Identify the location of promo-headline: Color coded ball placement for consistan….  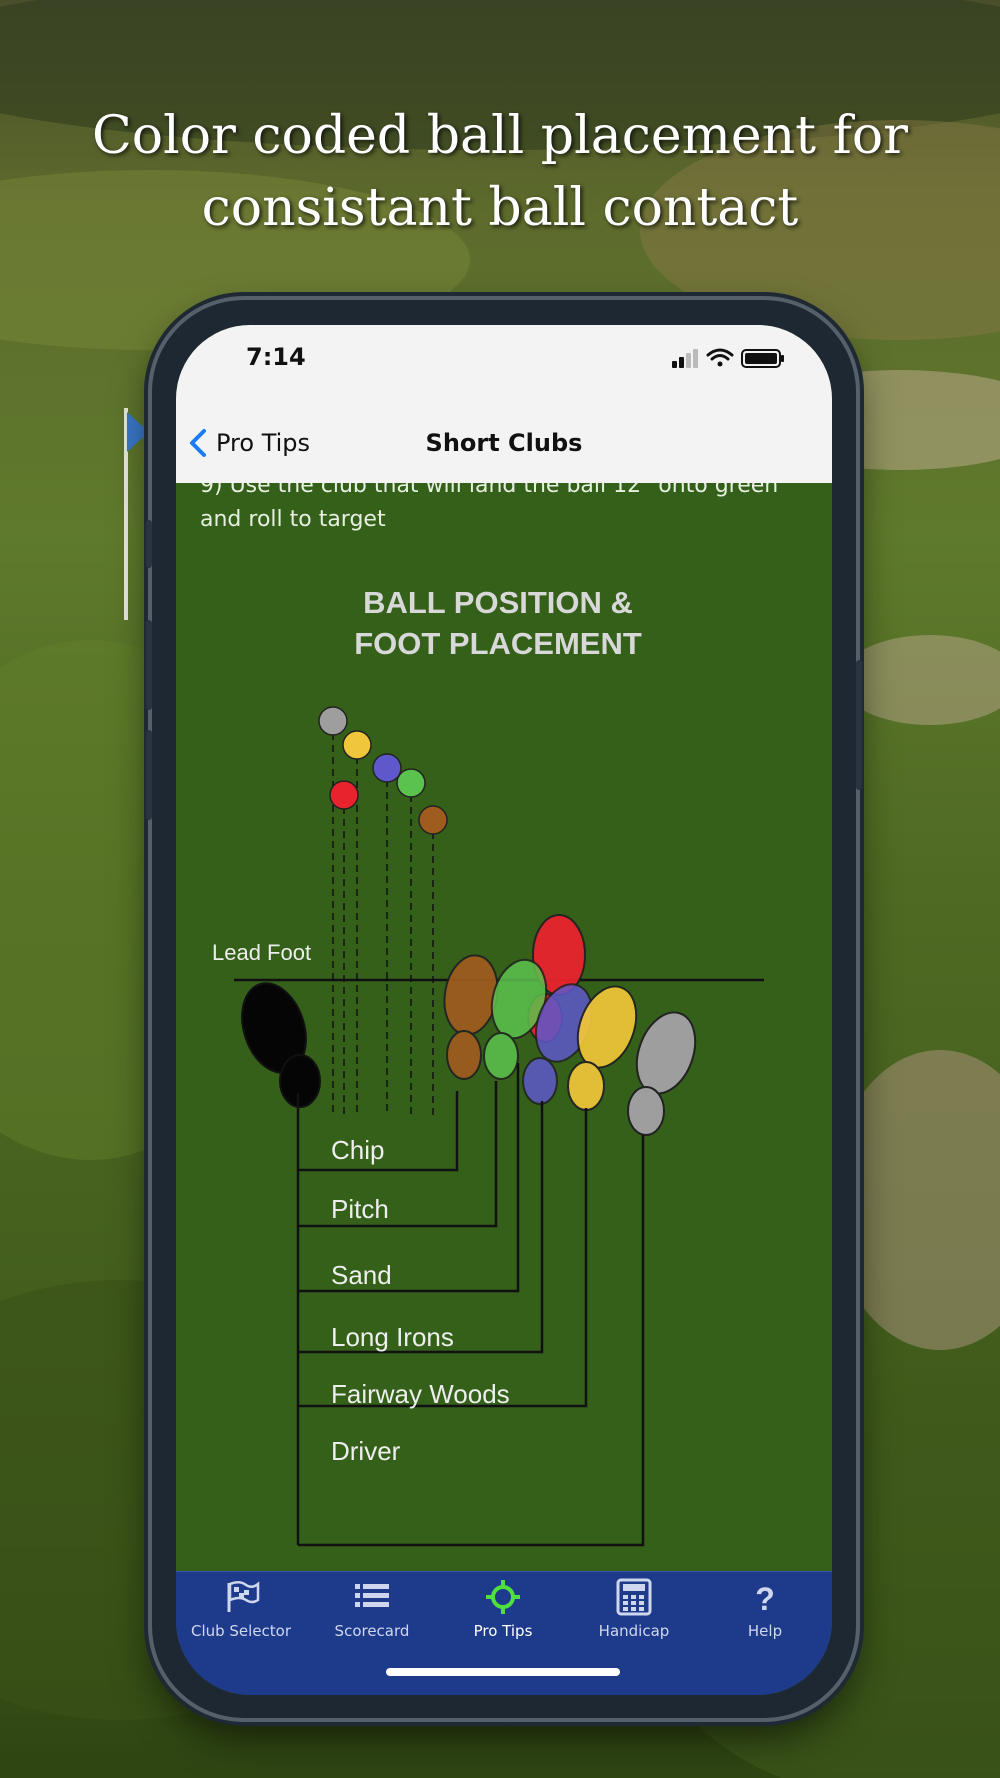
(500, 172).